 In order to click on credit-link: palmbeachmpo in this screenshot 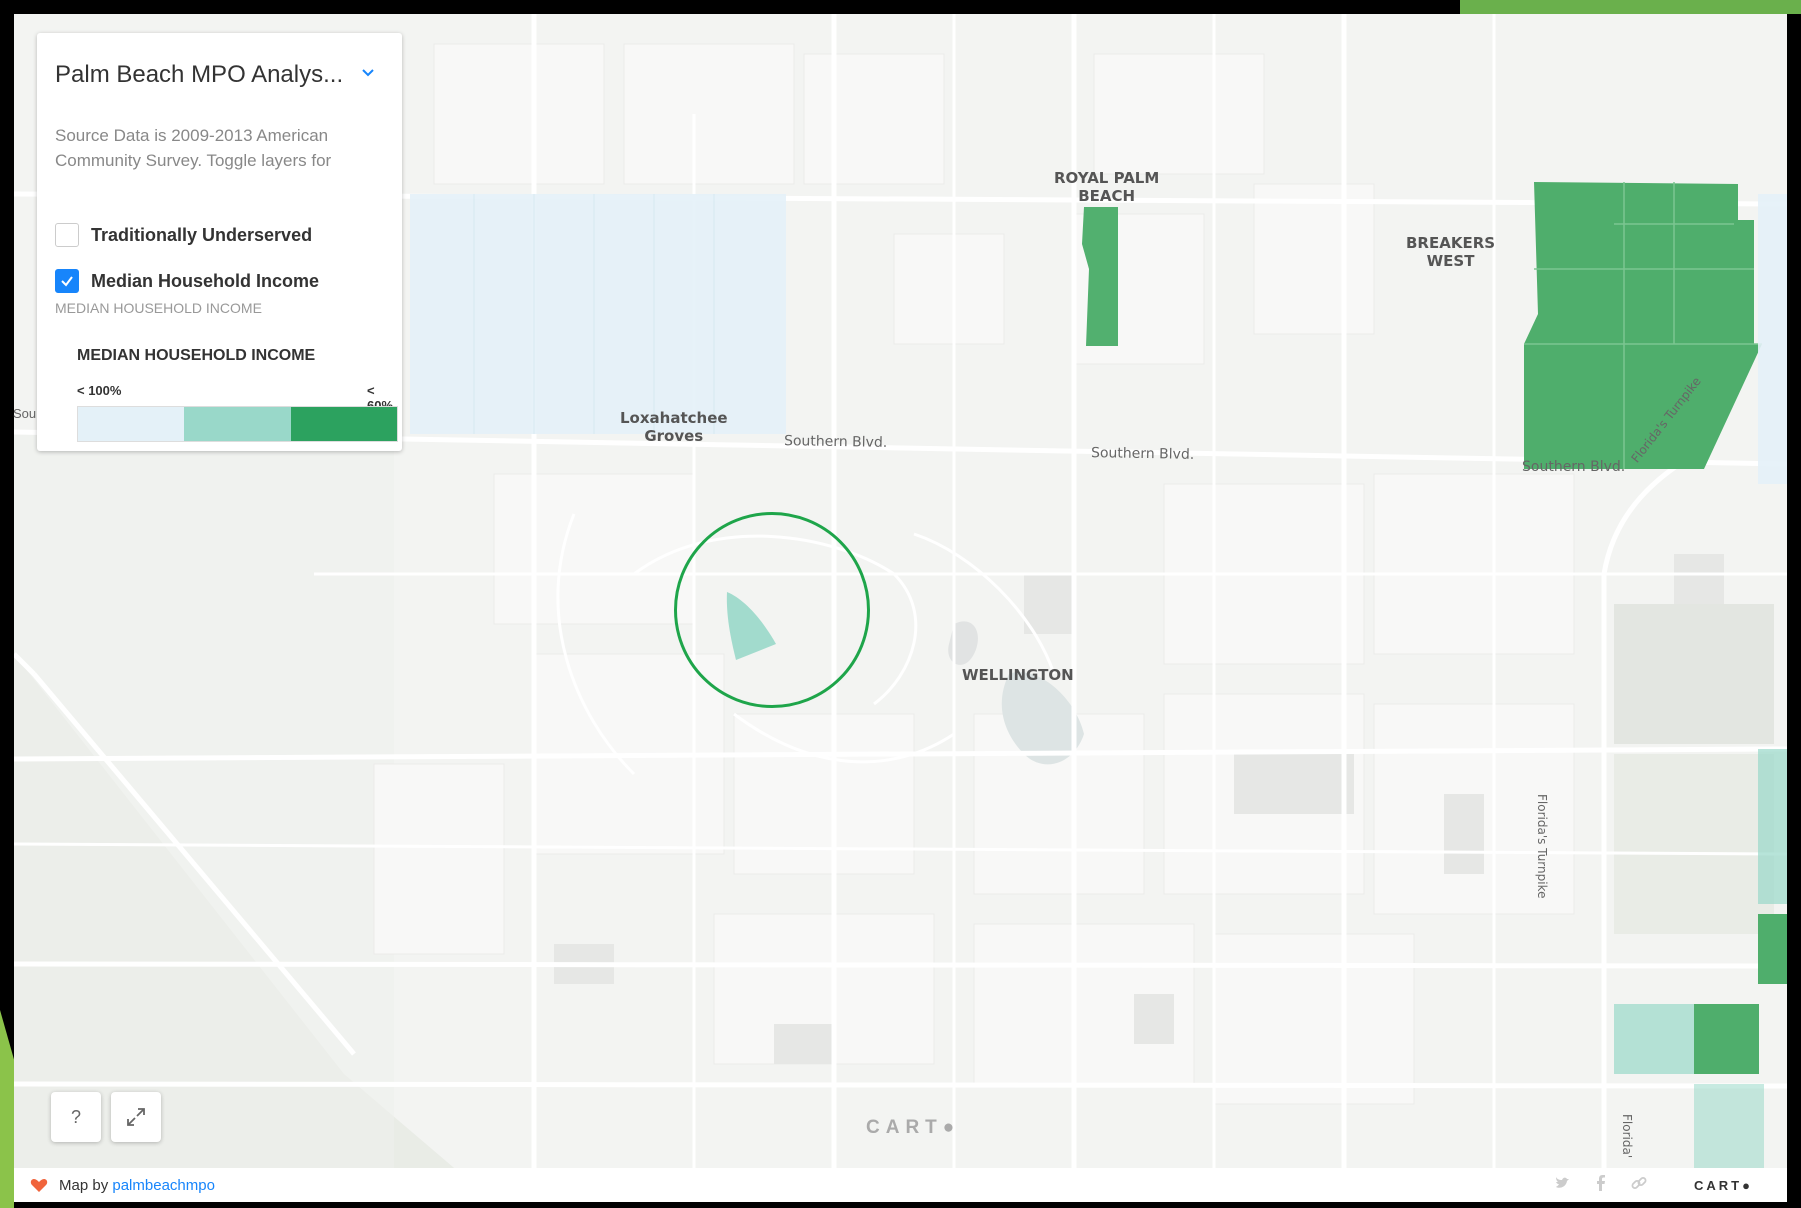, I will do `click(163, 1185)`.